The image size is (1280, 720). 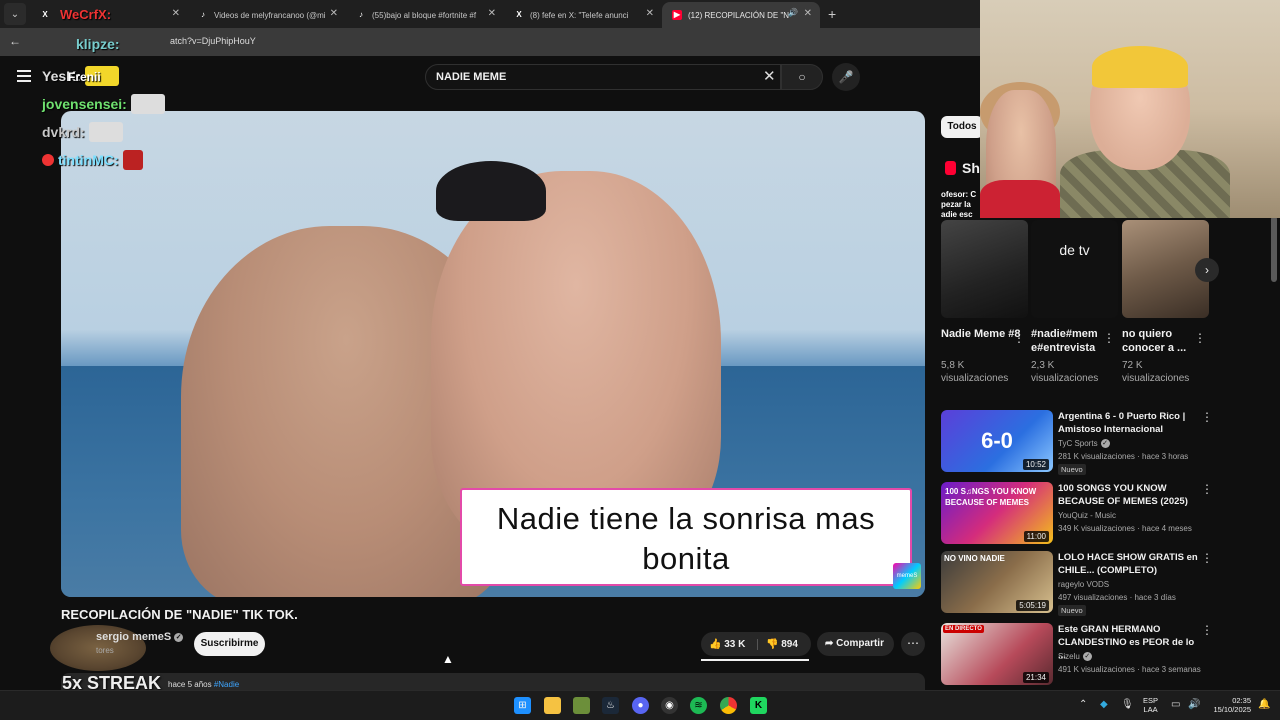 I want to click on cam-cap, so click(x=1140, y=67).